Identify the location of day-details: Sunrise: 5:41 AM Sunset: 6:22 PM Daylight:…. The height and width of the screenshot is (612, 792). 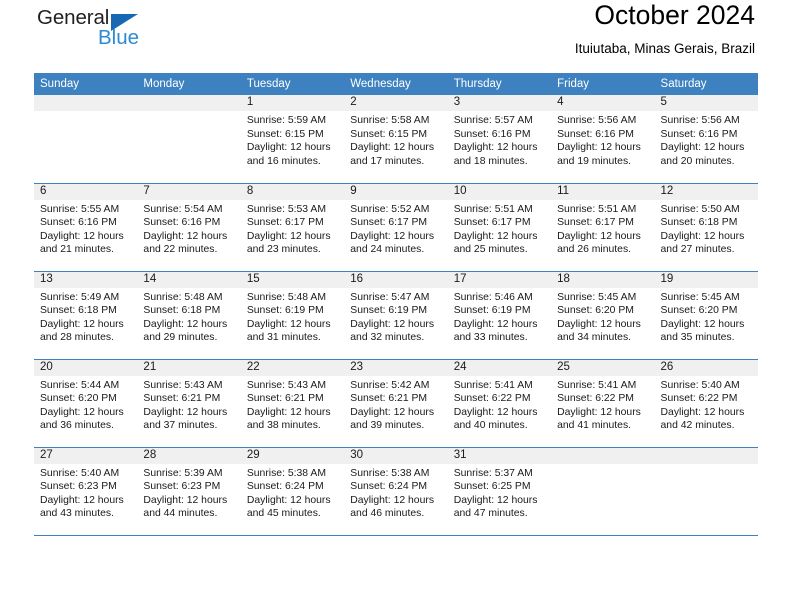
(499, 404).